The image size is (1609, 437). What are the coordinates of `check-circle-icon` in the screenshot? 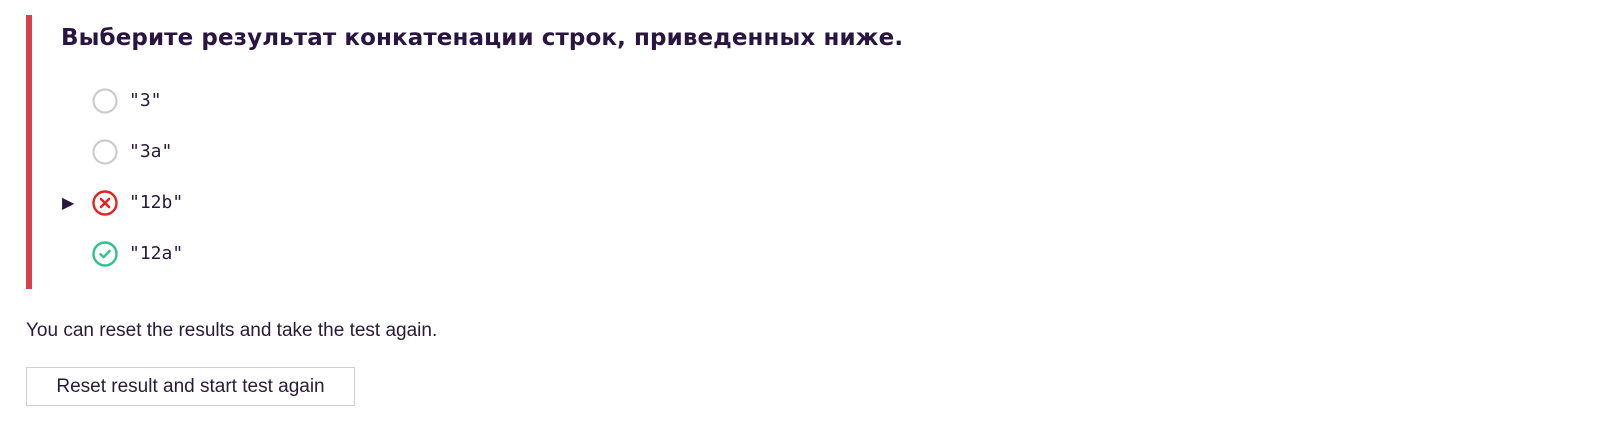 It's located at (105, 253).